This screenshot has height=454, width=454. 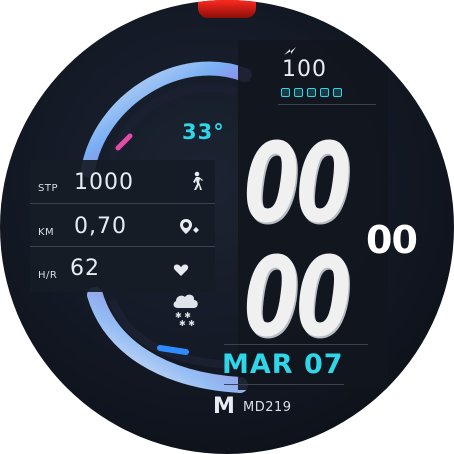 I want to click on brand-logo: M, so click(x=224, y=406).